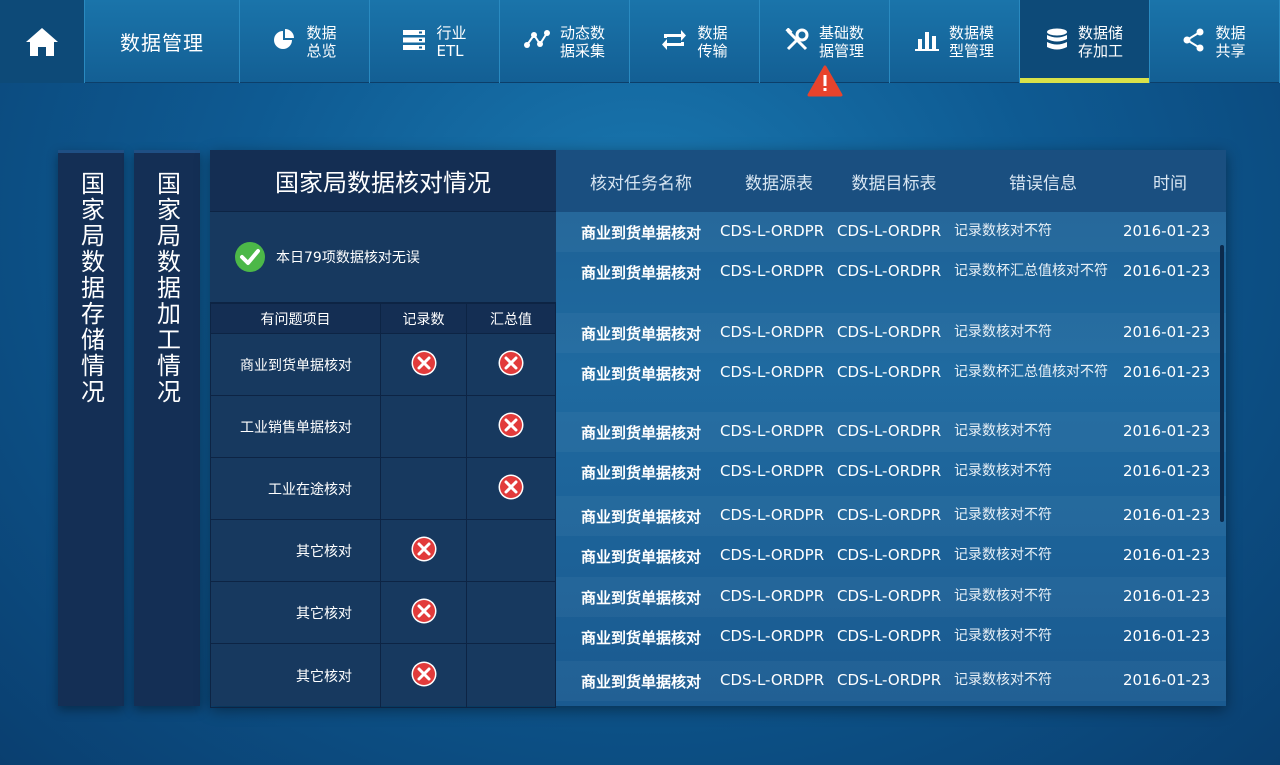  What do you see at coordinates (712, 50) in the screenshot?
I see `nav-label-line2: 传输` at bounding box center [712, 50].